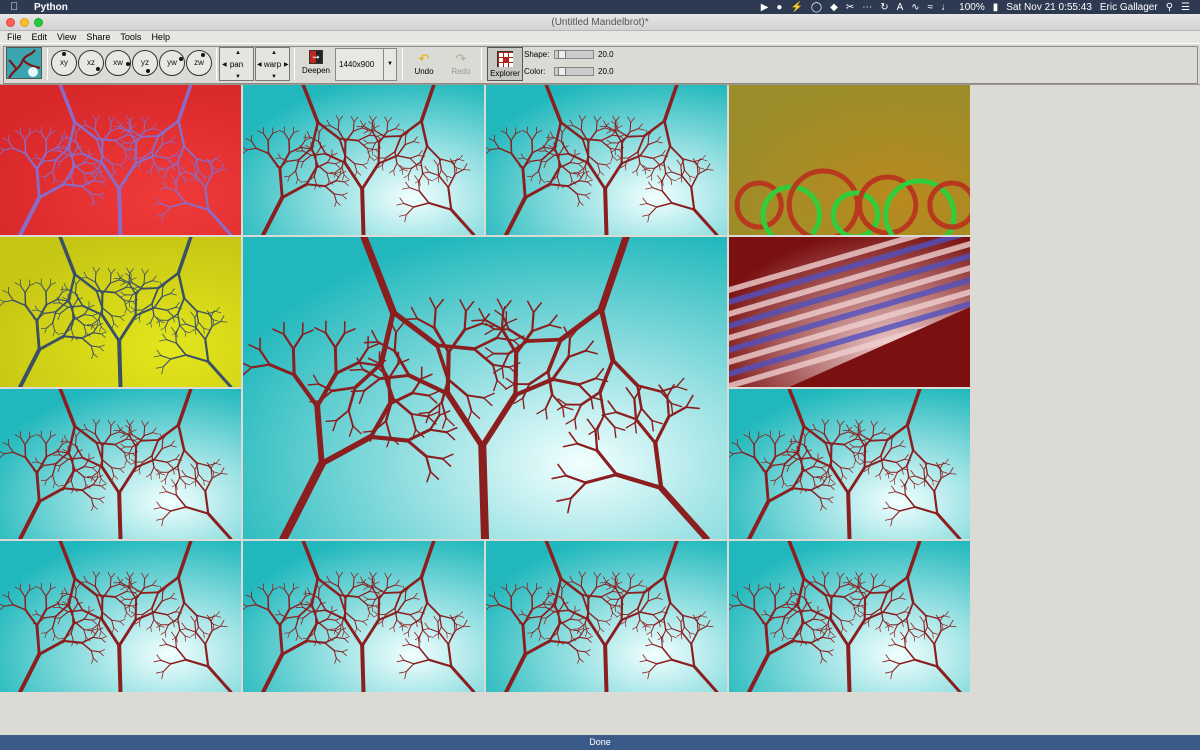  What do you see at coordinates (562, 71) in the screenshot?
I see `color-slider-knob` at bounding box center [562, 71].